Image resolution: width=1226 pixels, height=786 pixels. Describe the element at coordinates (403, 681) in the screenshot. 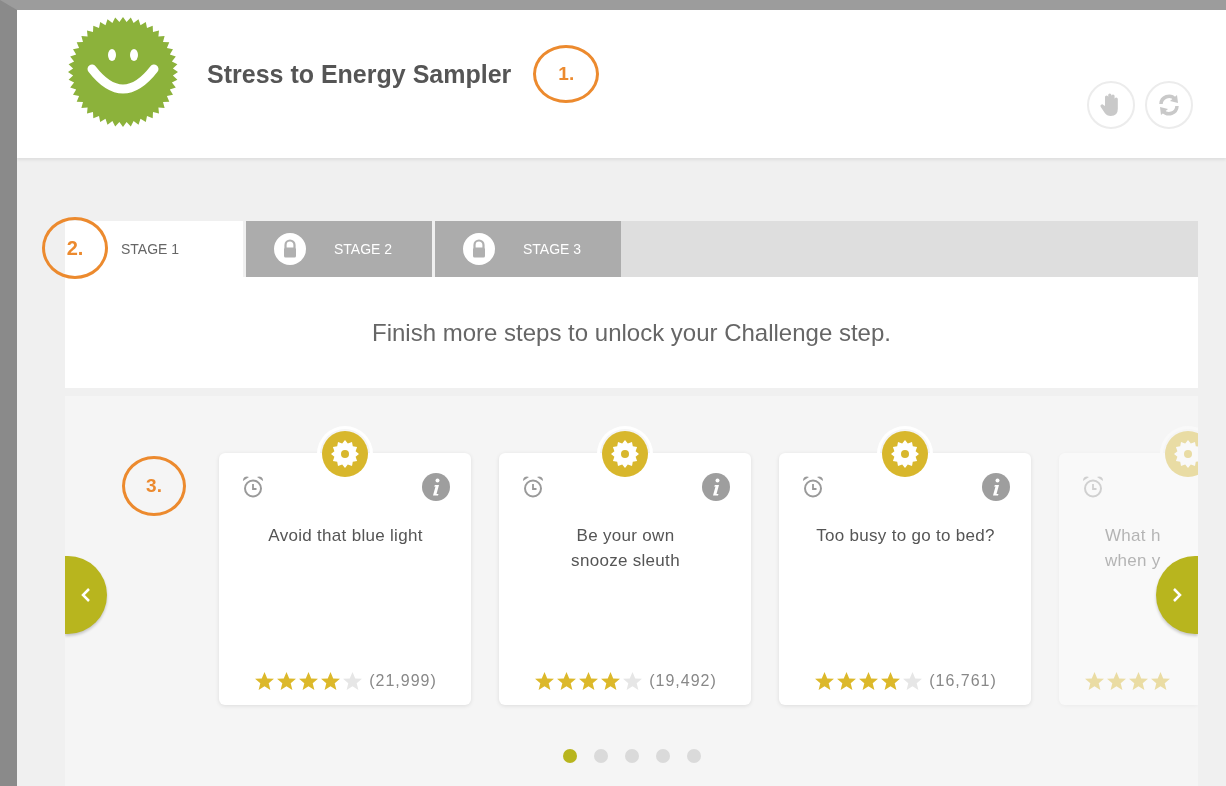

I see `rating-count: (21,999)` at that location.